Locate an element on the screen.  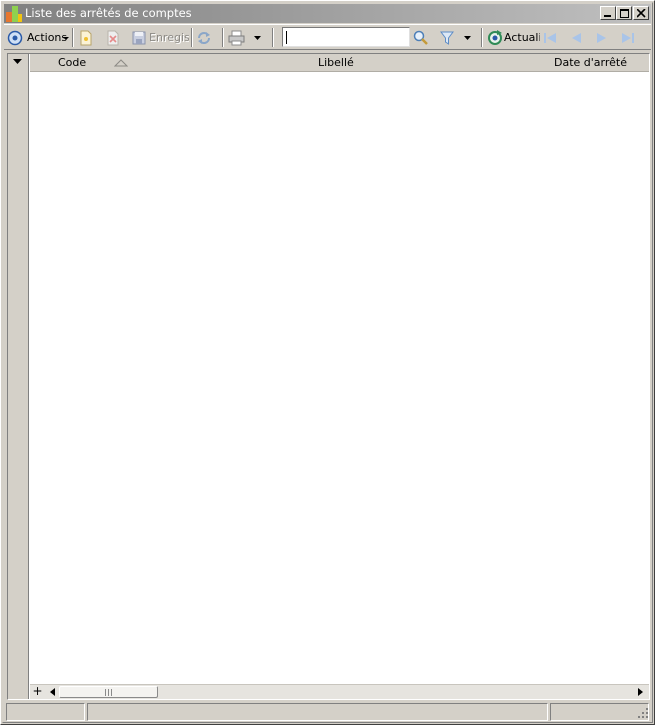
toolbar: Actions Enregist is located at coordinates (327, 37).